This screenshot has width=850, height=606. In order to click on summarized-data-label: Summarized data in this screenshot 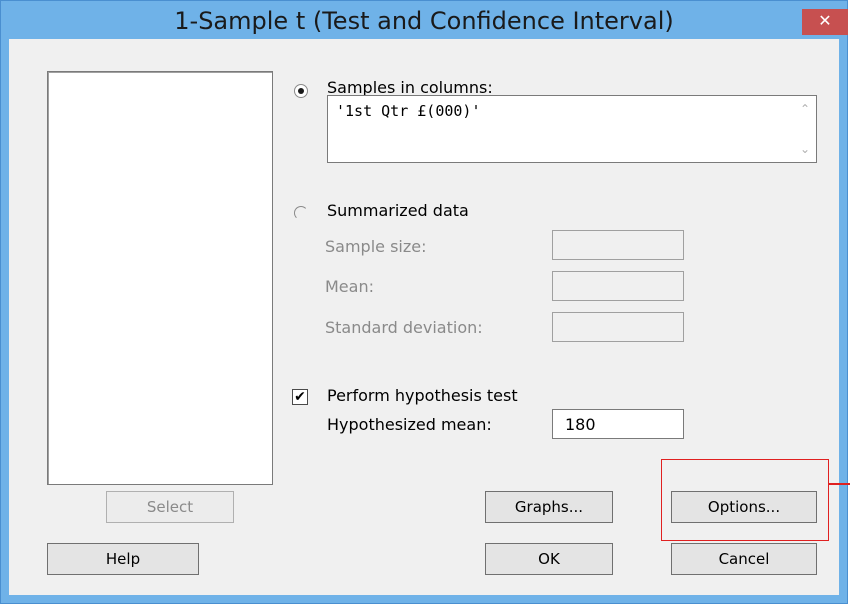, I will do `click(398, 210)`.